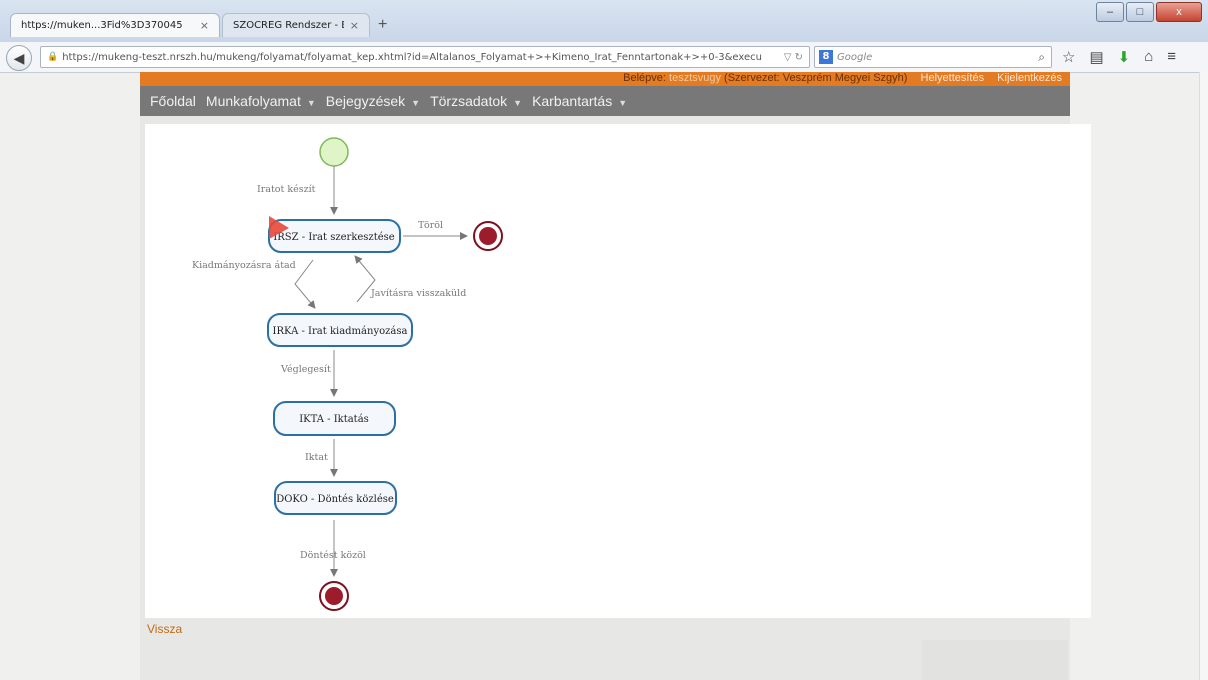  Describe the element at coordinates (1148, 57) in the screenshot. I see `home-icon: ⌂` at that location.